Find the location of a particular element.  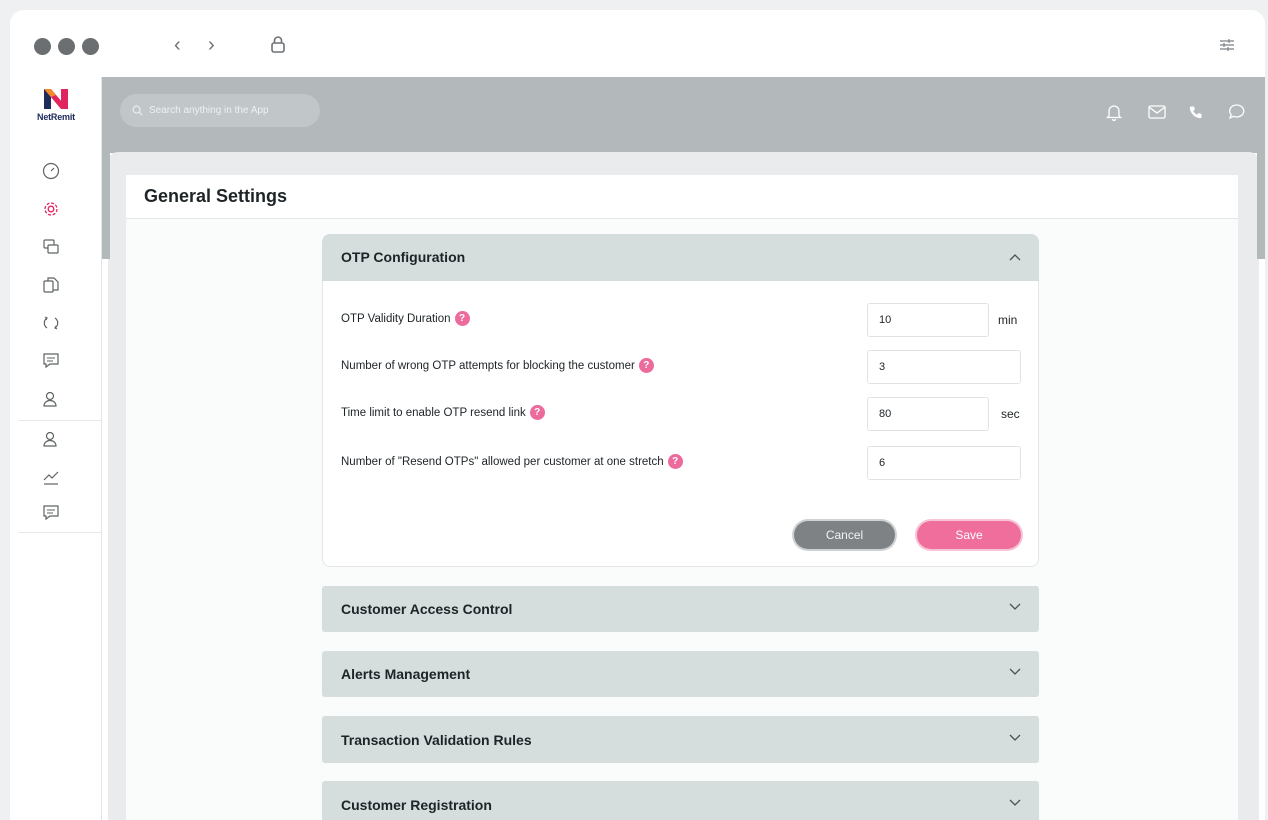

resend-time-limit-label: Time limit to enable OTP resend link is located at coordinates (433, 412).